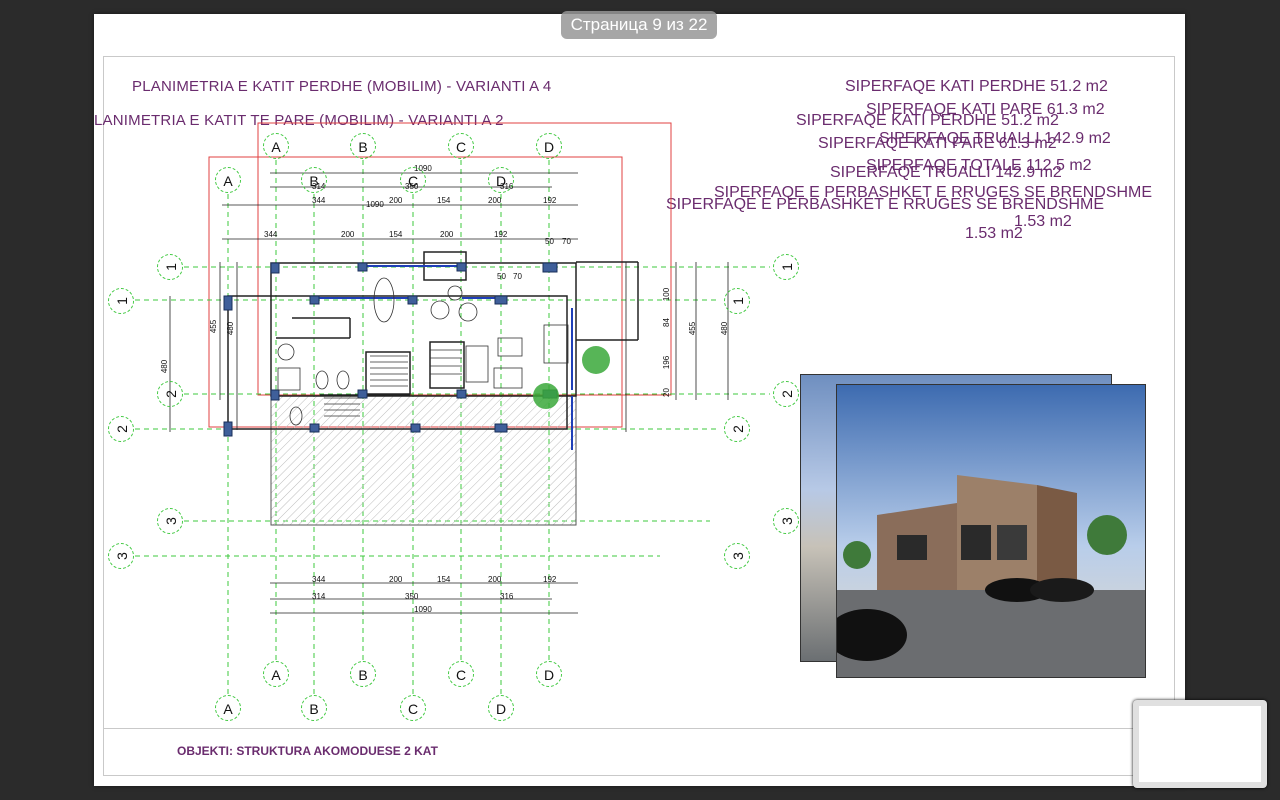  I want to click on grid-bubble-b2-bottom: B, so click(314, 708).